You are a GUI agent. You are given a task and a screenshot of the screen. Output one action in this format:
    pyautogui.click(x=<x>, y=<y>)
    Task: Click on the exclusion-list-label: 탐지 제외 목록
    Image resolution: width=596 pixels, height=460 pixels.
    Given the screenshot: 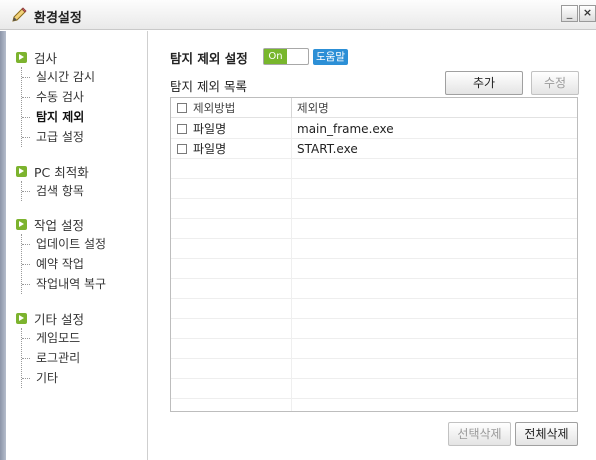 What is the action you would take?
    pyautogui.click(x=208, y=86)
    